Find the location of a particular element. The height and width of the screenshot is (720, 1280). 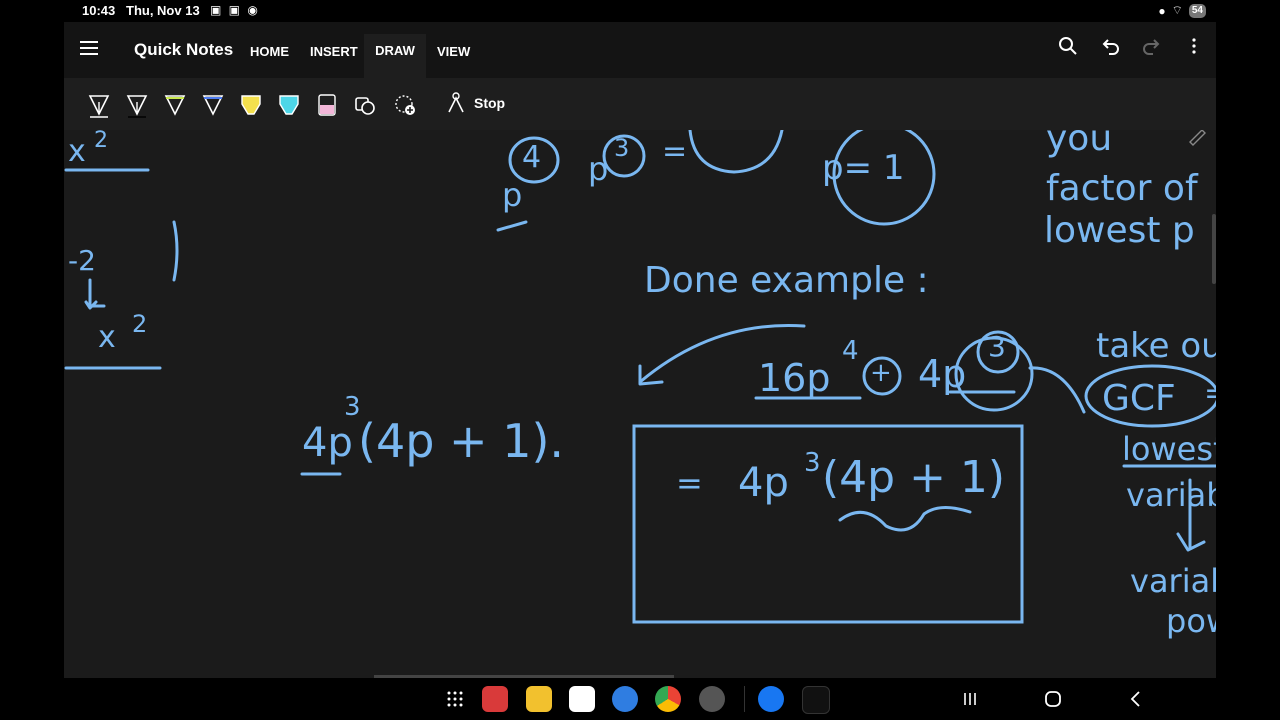

note-heading: Done example : is located at coordinates (786, 280).